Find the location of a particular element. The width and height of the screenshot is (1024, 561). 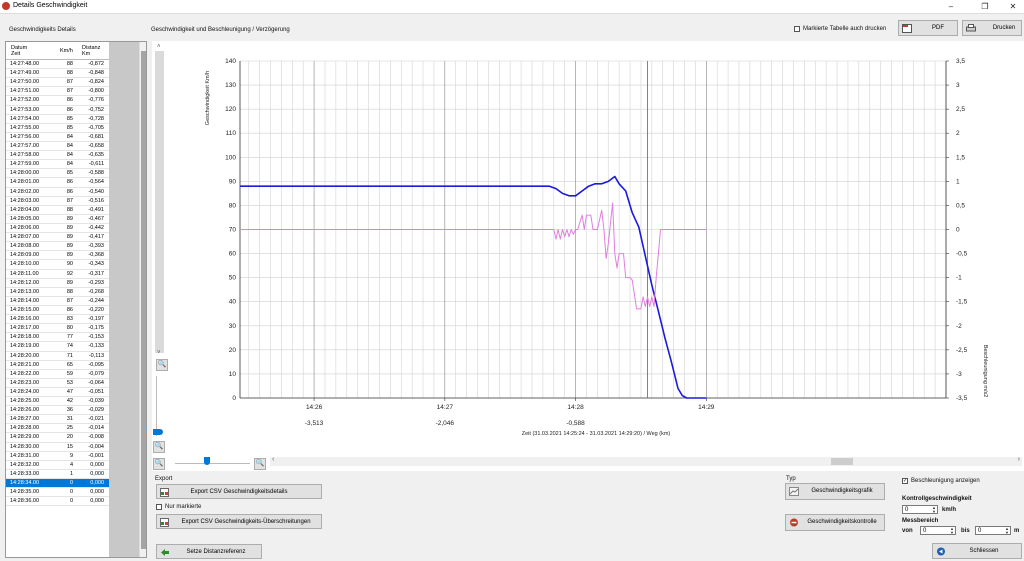

table-row: 14:28:03.00 87 -0,516 is located at coordinates (57, 201).